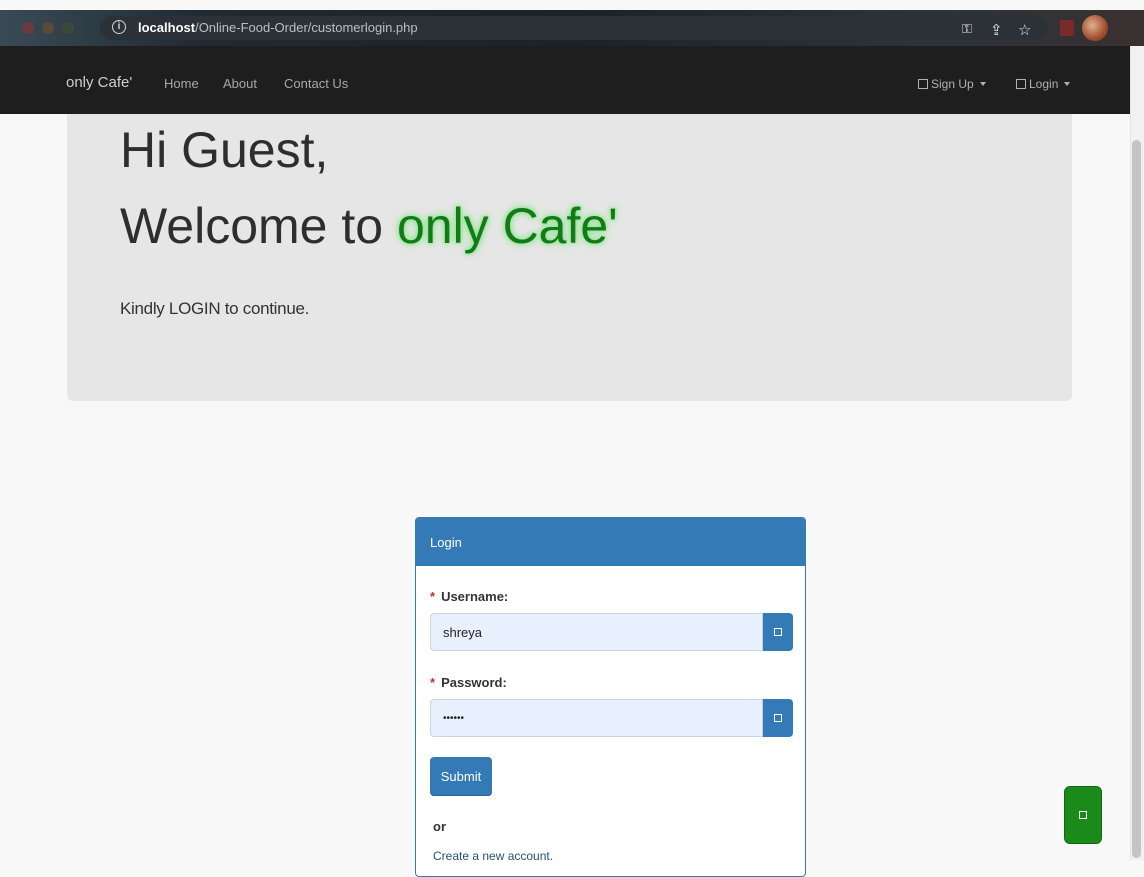  Describe the element at coordinates (240, 83) in the screenshot. I see `nav-link-about: About` at that location.